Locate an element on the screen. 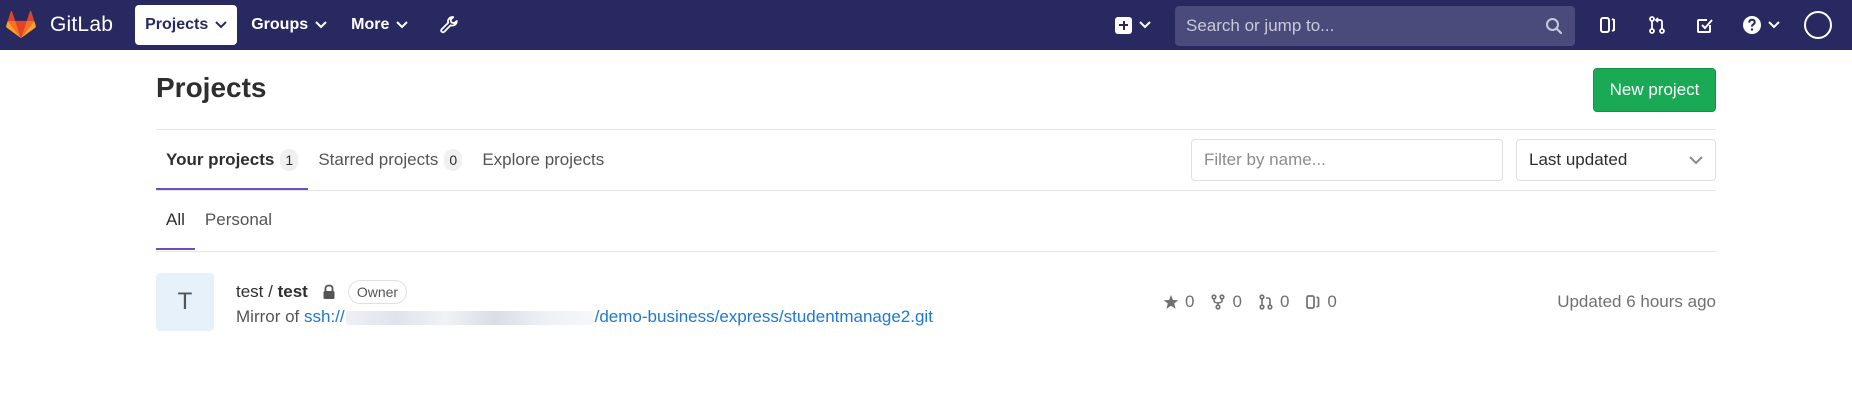 The height and width of the screenshot is (404, 1852). nav-projects: Projects is located at coordinates (186, 25).